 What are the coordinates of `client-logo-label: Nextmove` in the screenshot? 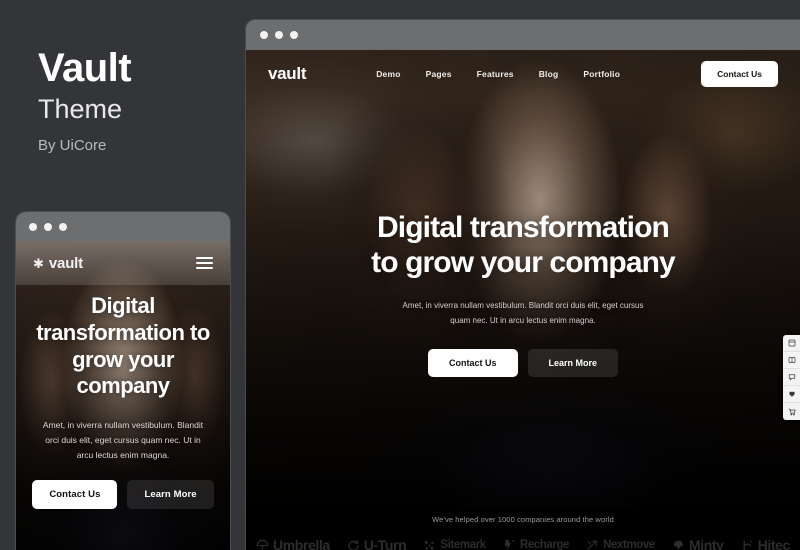 It's located at (629, 544).